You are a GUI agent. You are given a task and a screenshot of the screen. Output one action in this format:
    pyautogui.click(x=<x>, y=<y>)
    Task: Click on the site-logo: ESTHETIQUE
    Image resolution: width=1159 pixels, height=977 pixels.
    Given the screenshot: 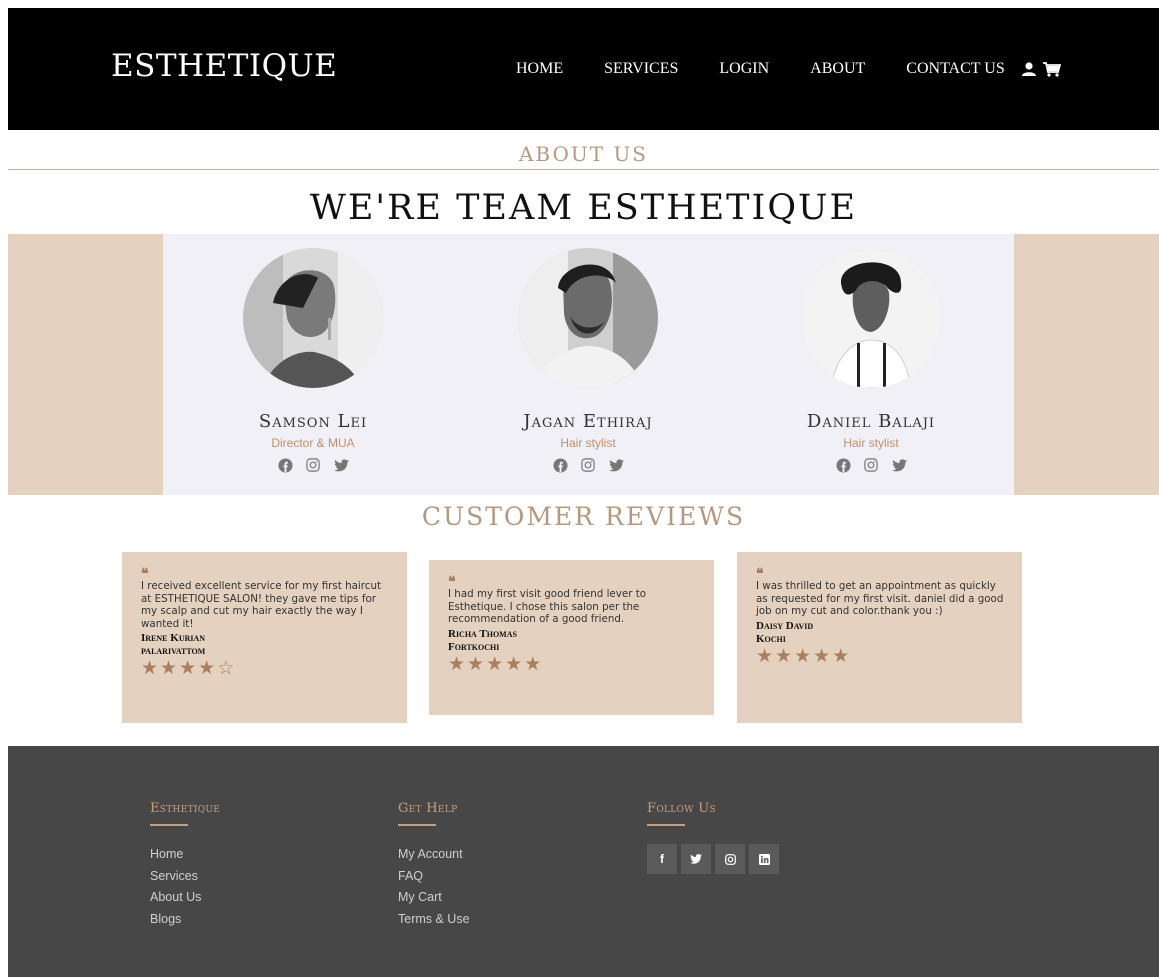 What is the action you would take?
    pyautogui.click(x=224, y=66)
    